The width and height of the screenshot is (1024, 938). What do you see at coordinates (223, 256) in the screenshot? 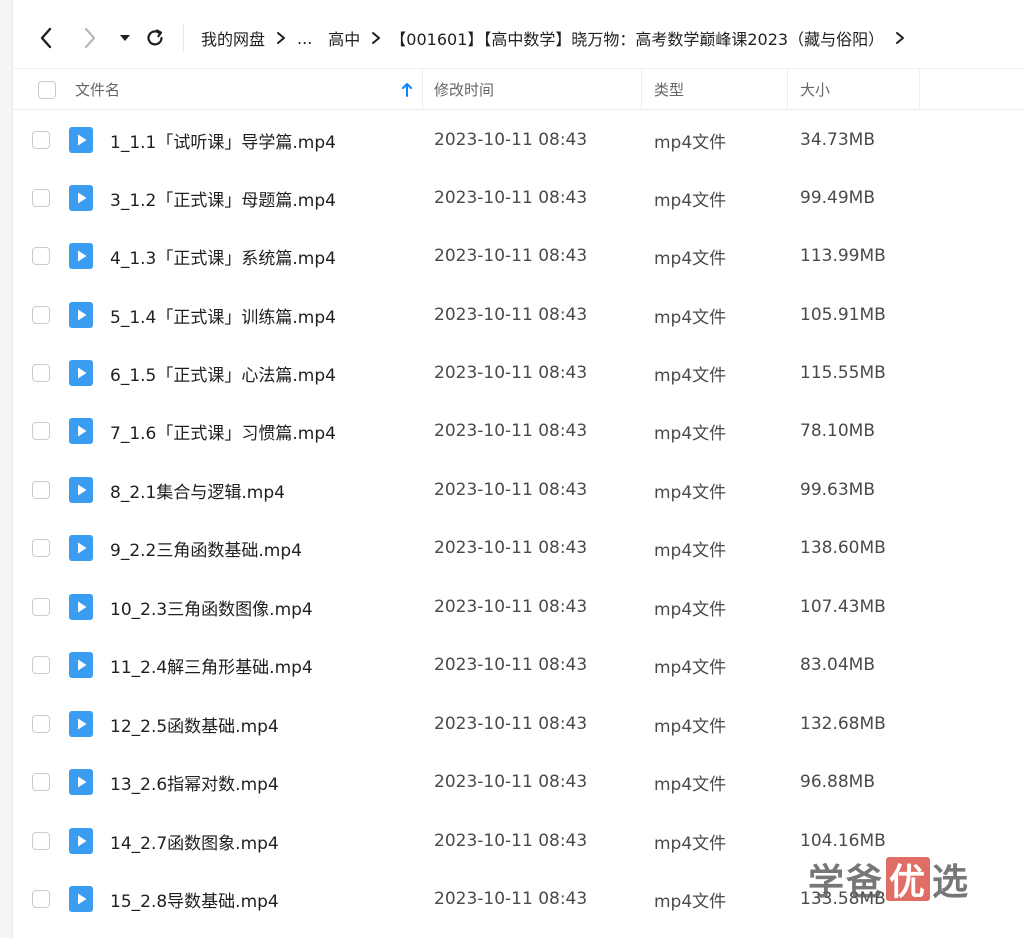
I see `file-name: 4_1.3「正式课」系统篇.mp4` at bounding box center [223, 256].